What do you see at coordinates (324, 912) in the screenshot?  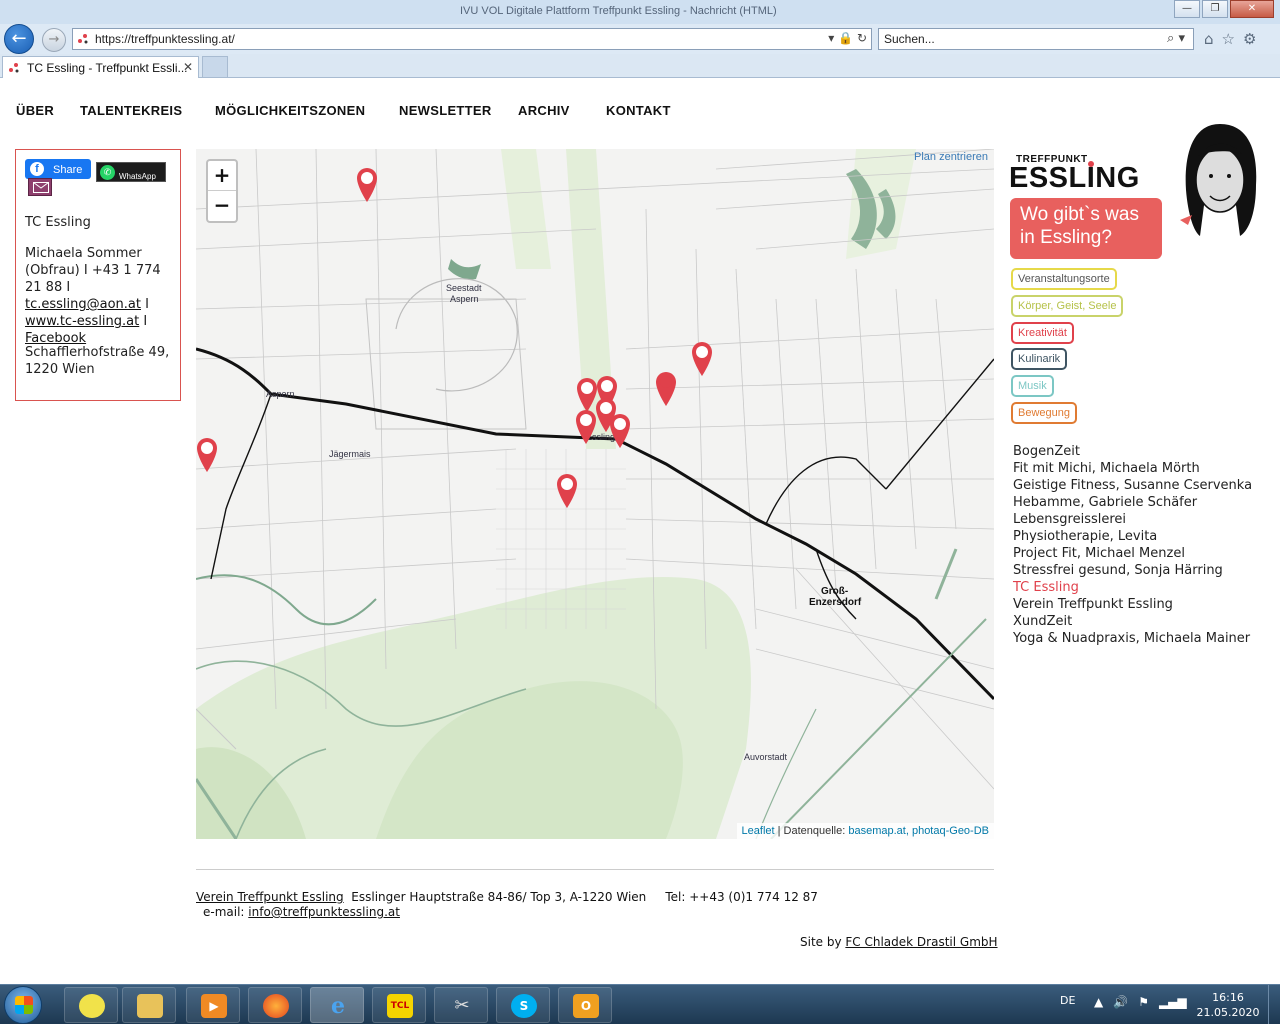 I see `footer-email-link: info@treffpunktessling.at` at bounding box center [324, 912].